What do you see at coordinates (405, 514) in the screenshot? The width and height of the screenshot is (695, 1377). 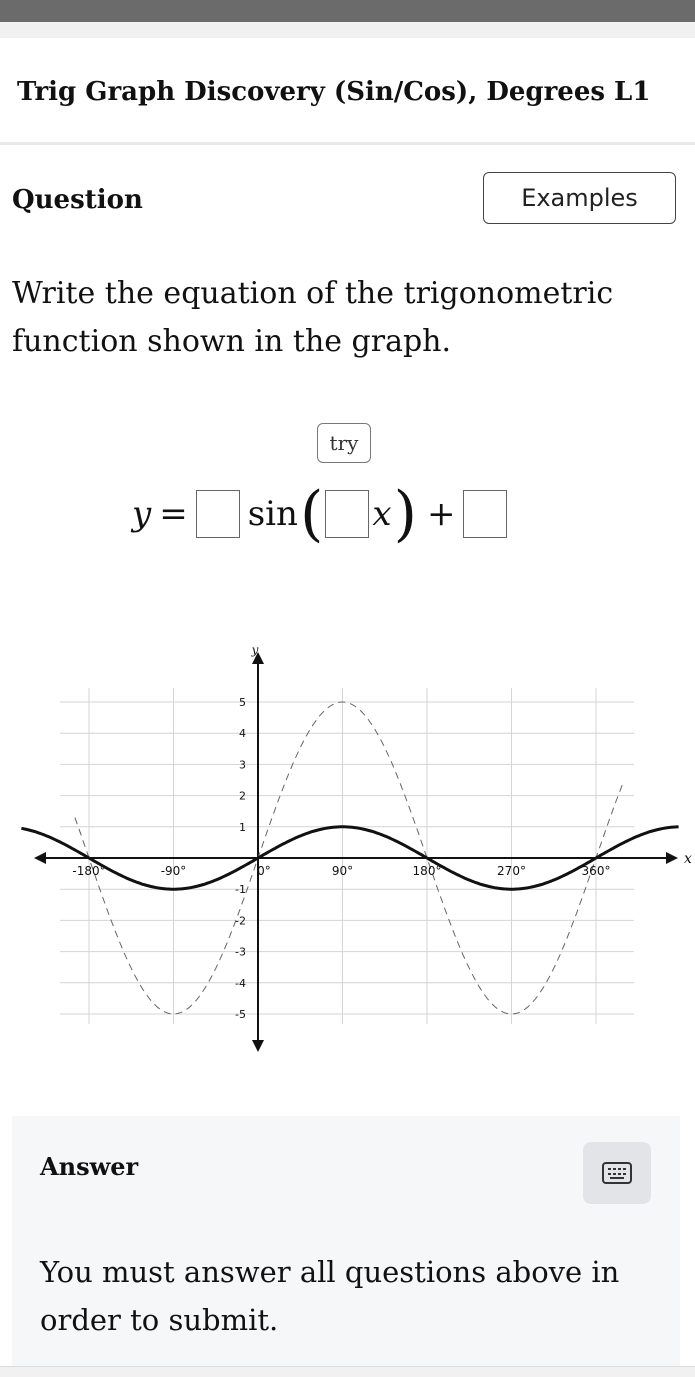 I see `close-paren: )` at bounding box center [405, 514].